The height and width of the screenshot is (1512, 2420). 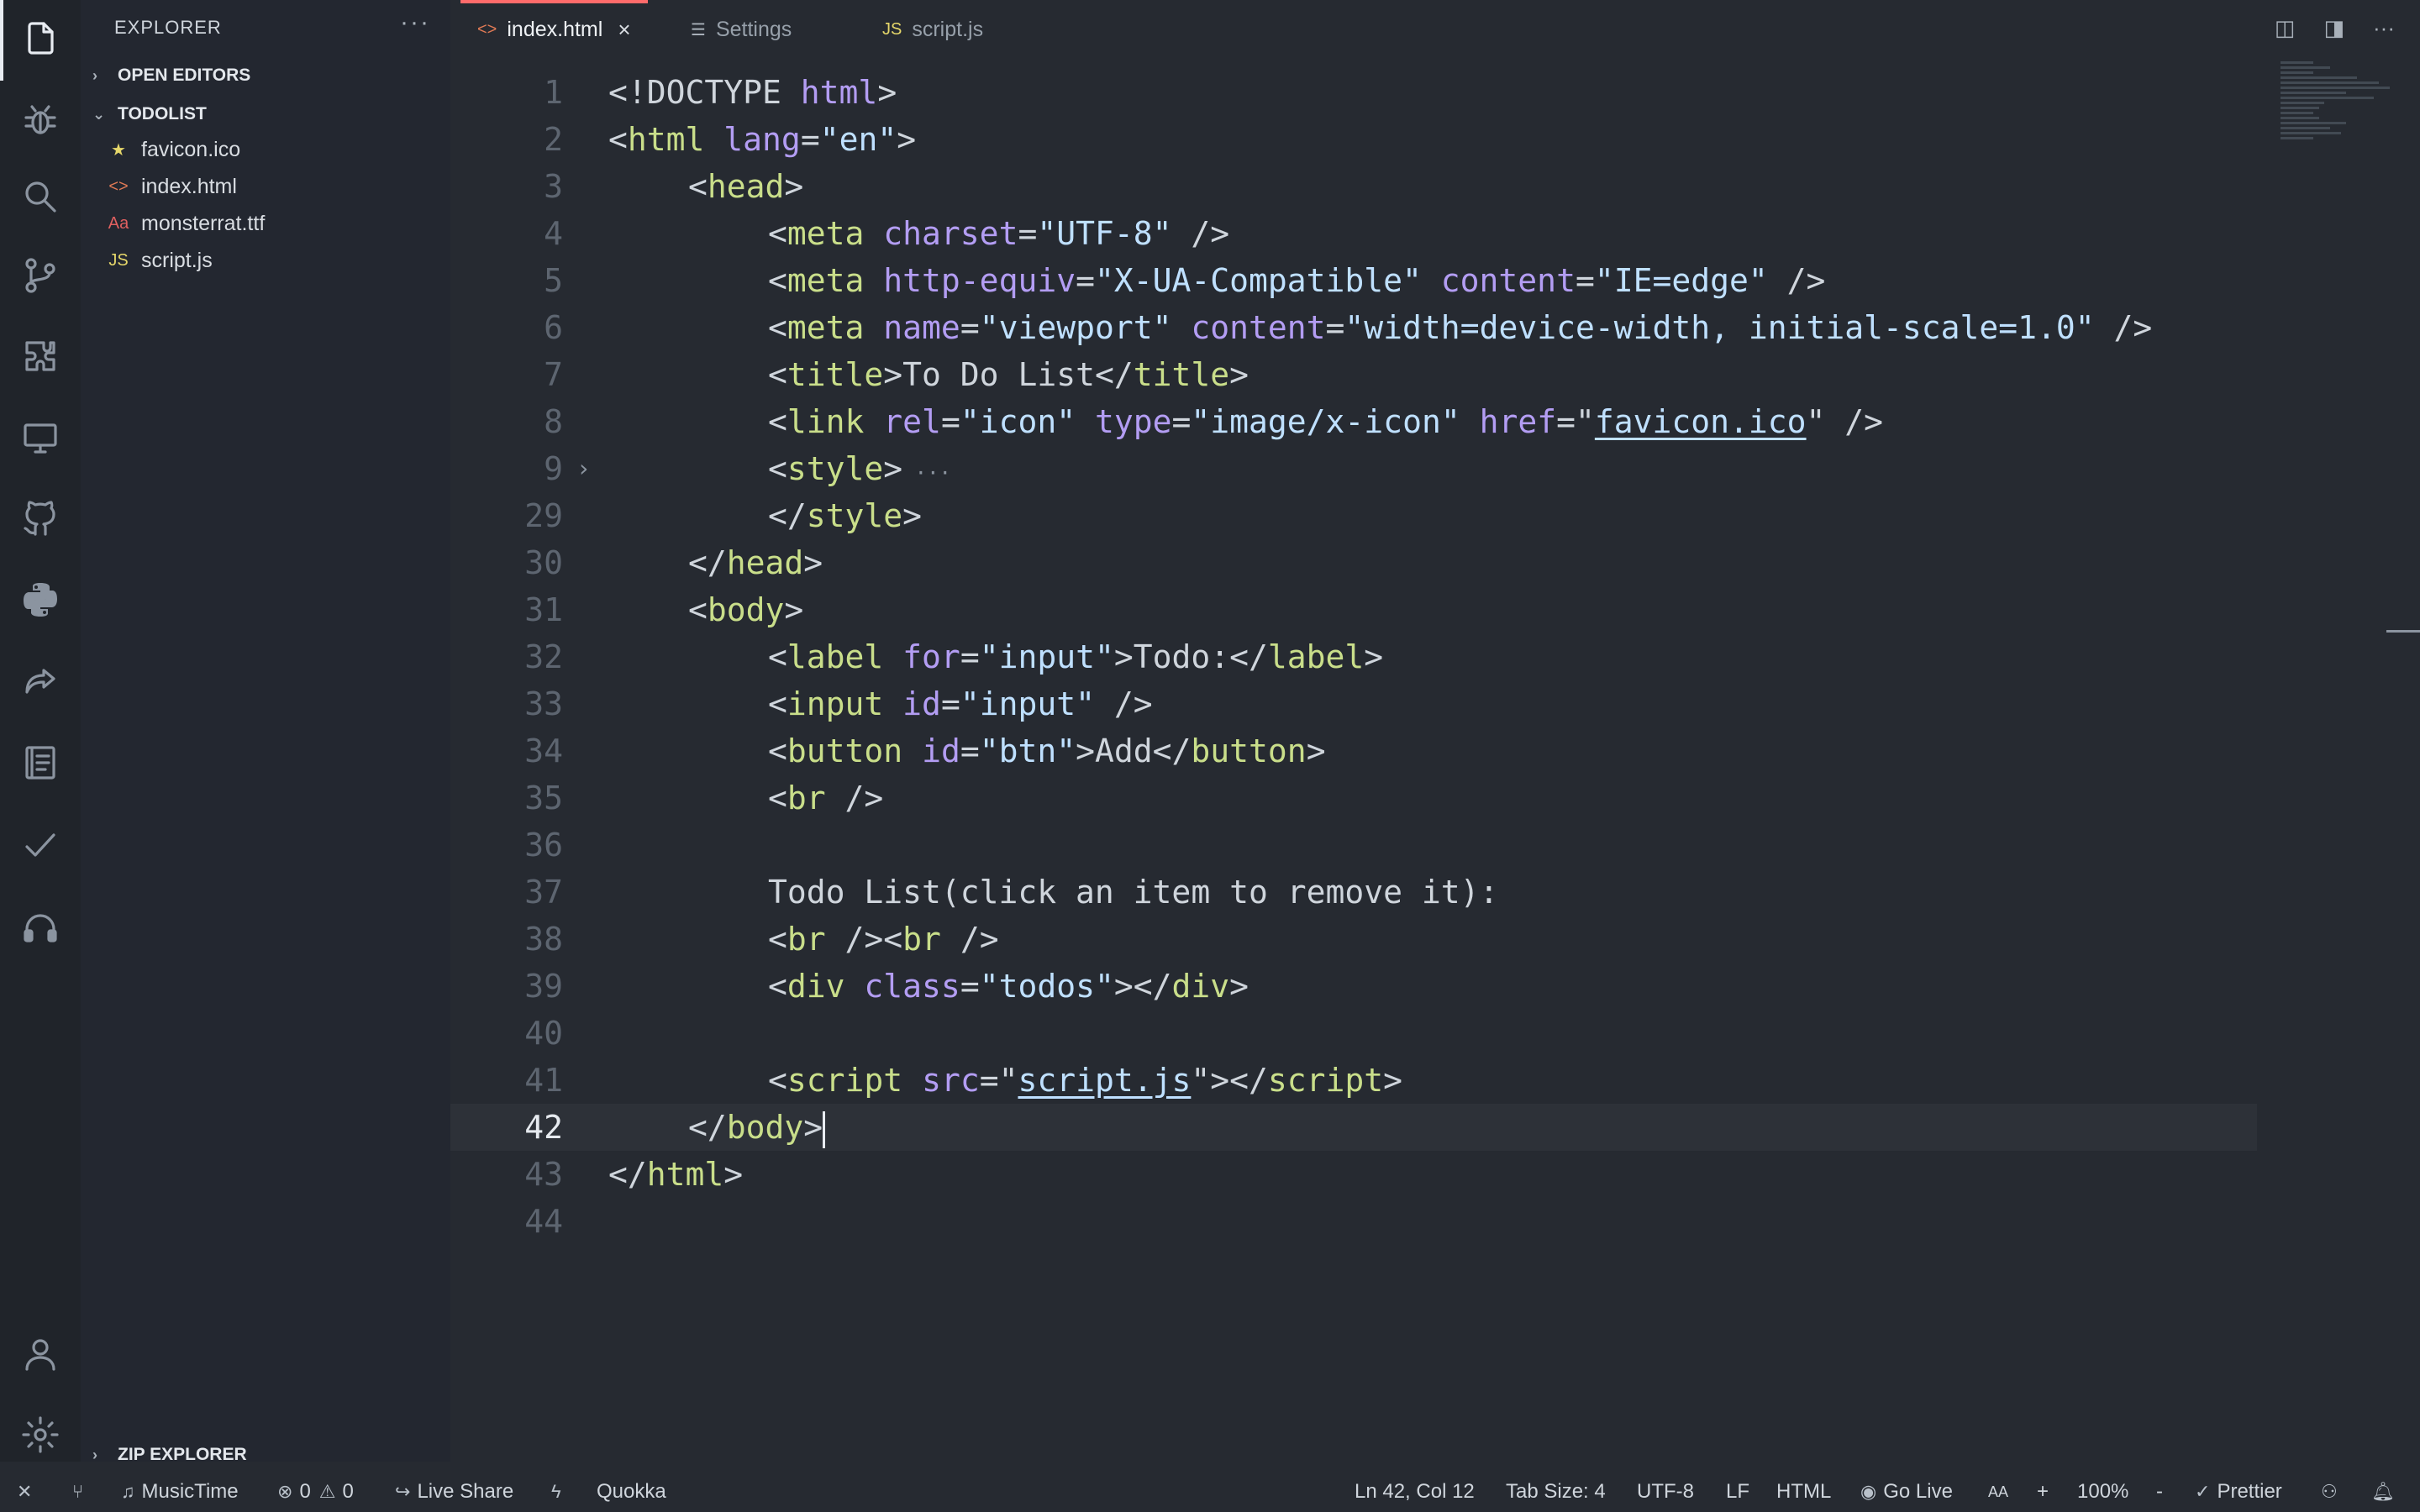 What do you see at coordinates (1353, 1080) in the screenshot?
I see `code-line: 41 <script src="script.js"></script>` at bounding box center [1353, 1080].